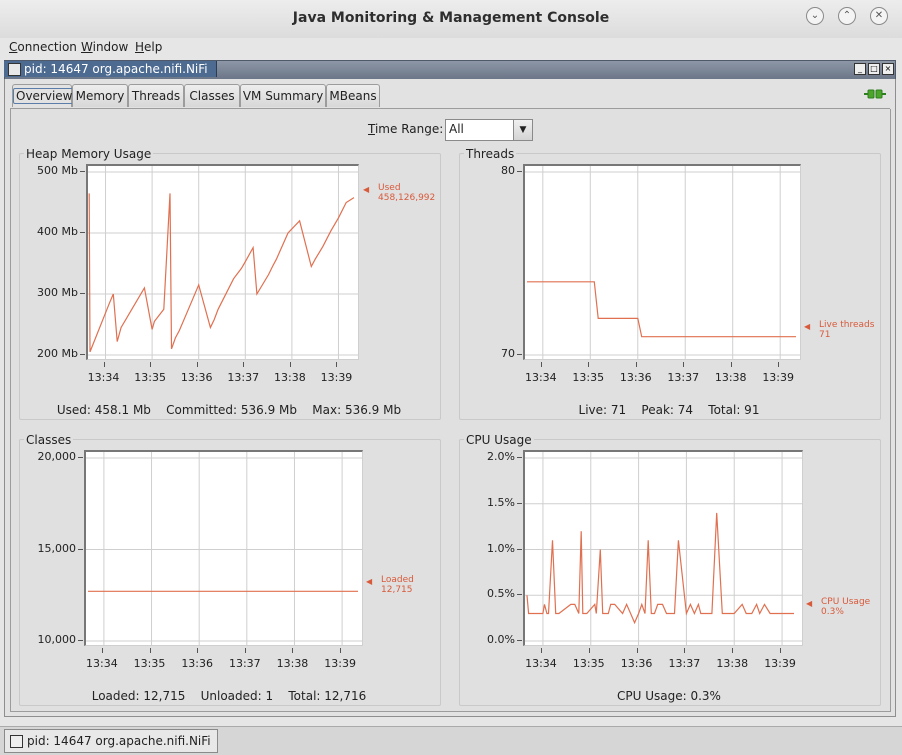 The height and width of the screenshot is (755, 902). Describe the element at coordinates (660, 568) in the screenshot. I see `series-line-cpu-usage` at that location.